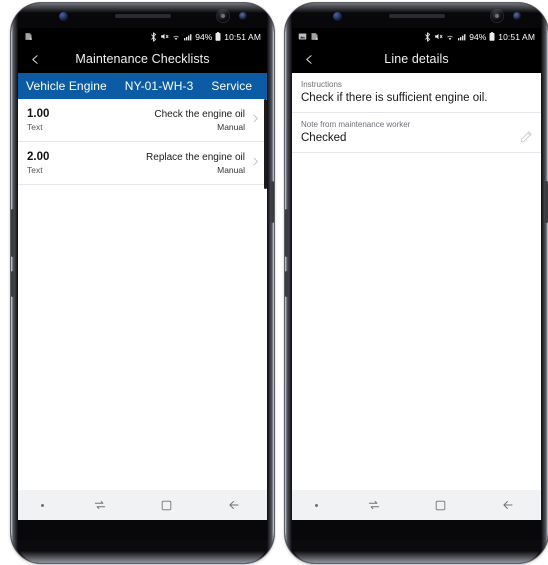  I want to click on line-number: 2.00, so click(38, 157).